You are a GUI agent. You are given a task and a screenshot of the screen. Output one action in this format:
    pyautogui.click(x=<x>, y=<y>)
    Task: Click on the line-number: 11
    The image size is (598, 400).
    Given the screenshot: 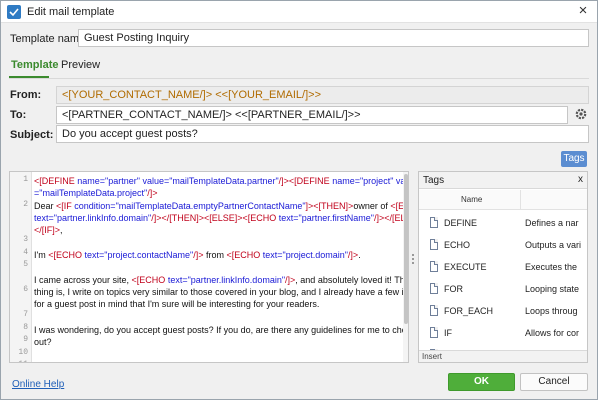 What is the action you would take?
    pyautogui.click(x=23, y=361)
    